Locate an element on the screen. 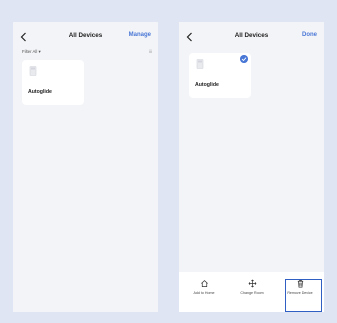 The width and height of the screenshot is (337, 323). checkmark-icon is located at coordinates (244, 59).